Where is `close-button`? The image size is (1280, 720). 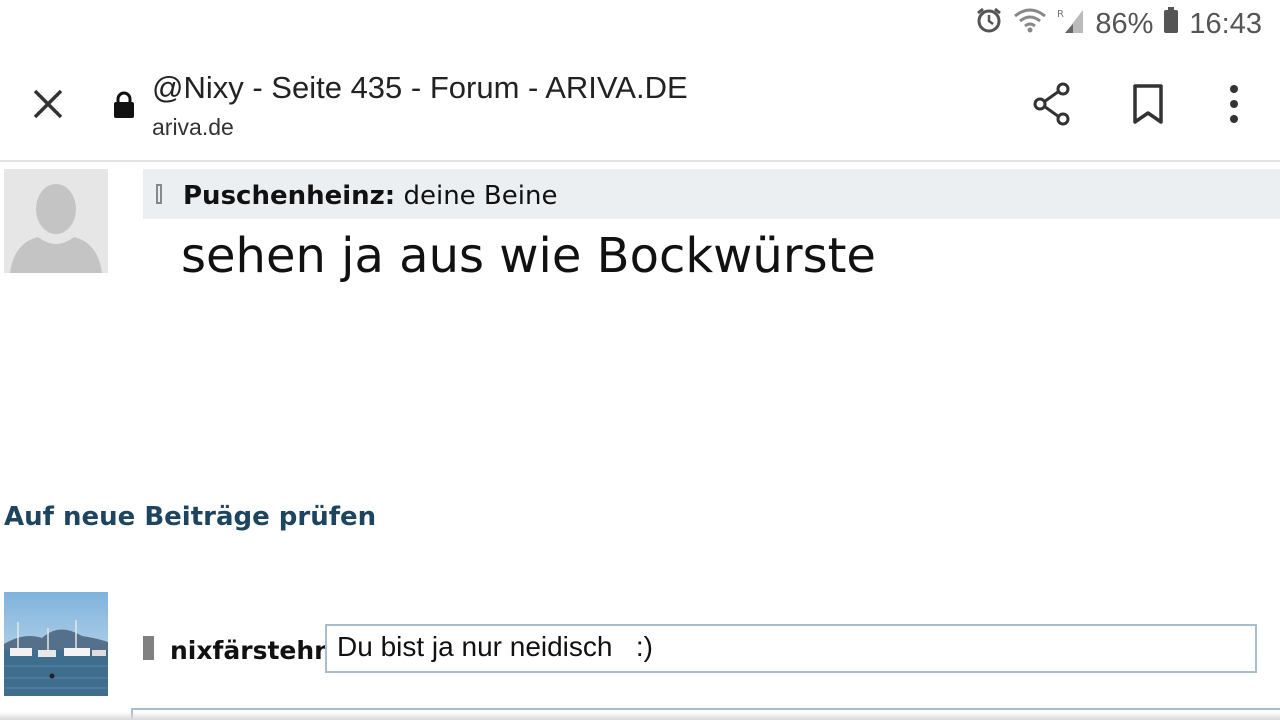 close-button is located at coordinates (48, 104).